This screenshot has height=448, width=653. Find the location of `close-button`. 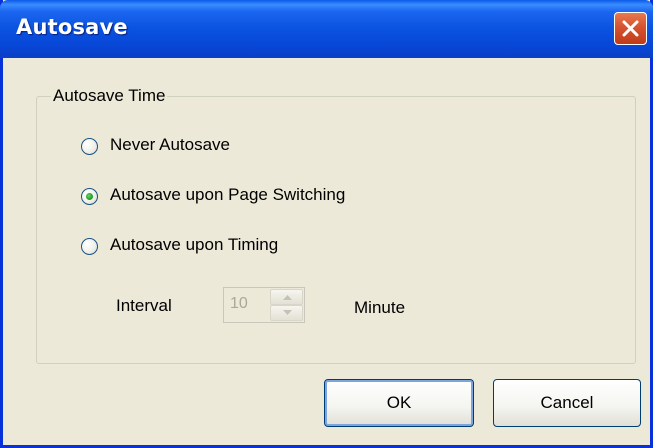

close-button is located at coordinates (630, 28).